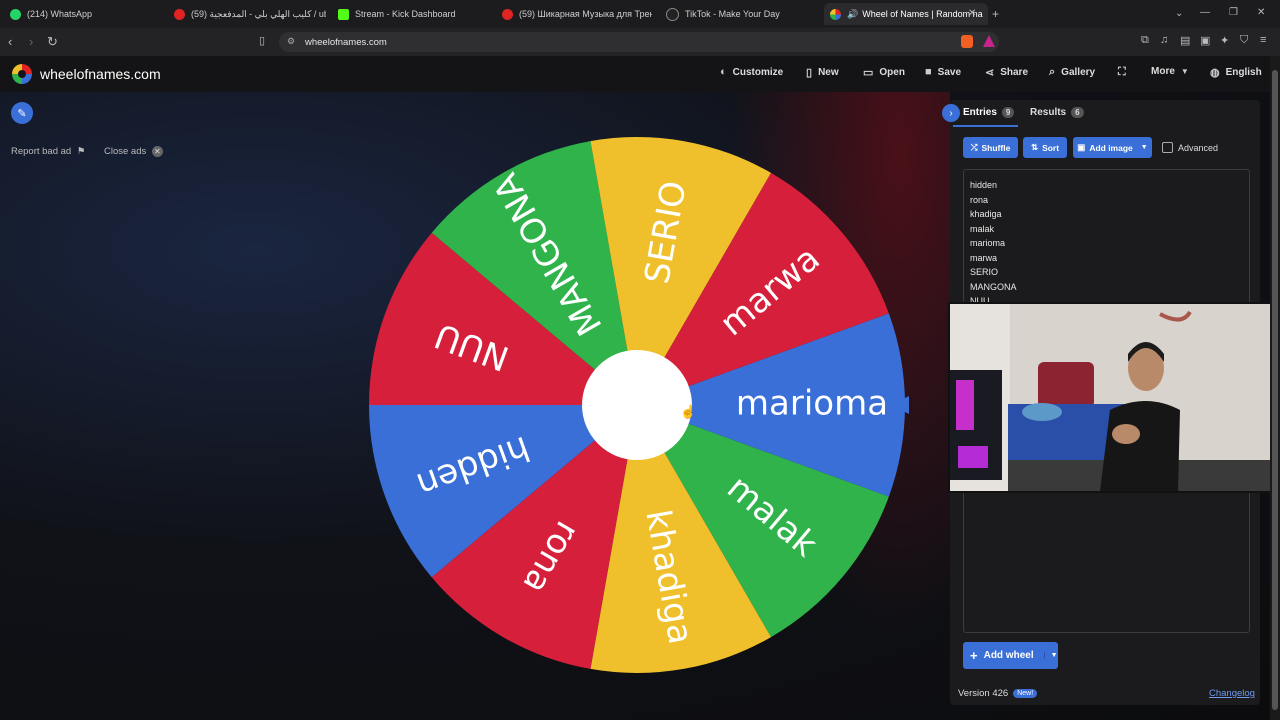 Image resolution: width=1280 pixels, height=720 pixels. I want to click on entry-line: MANGONA, so click(993, 287).